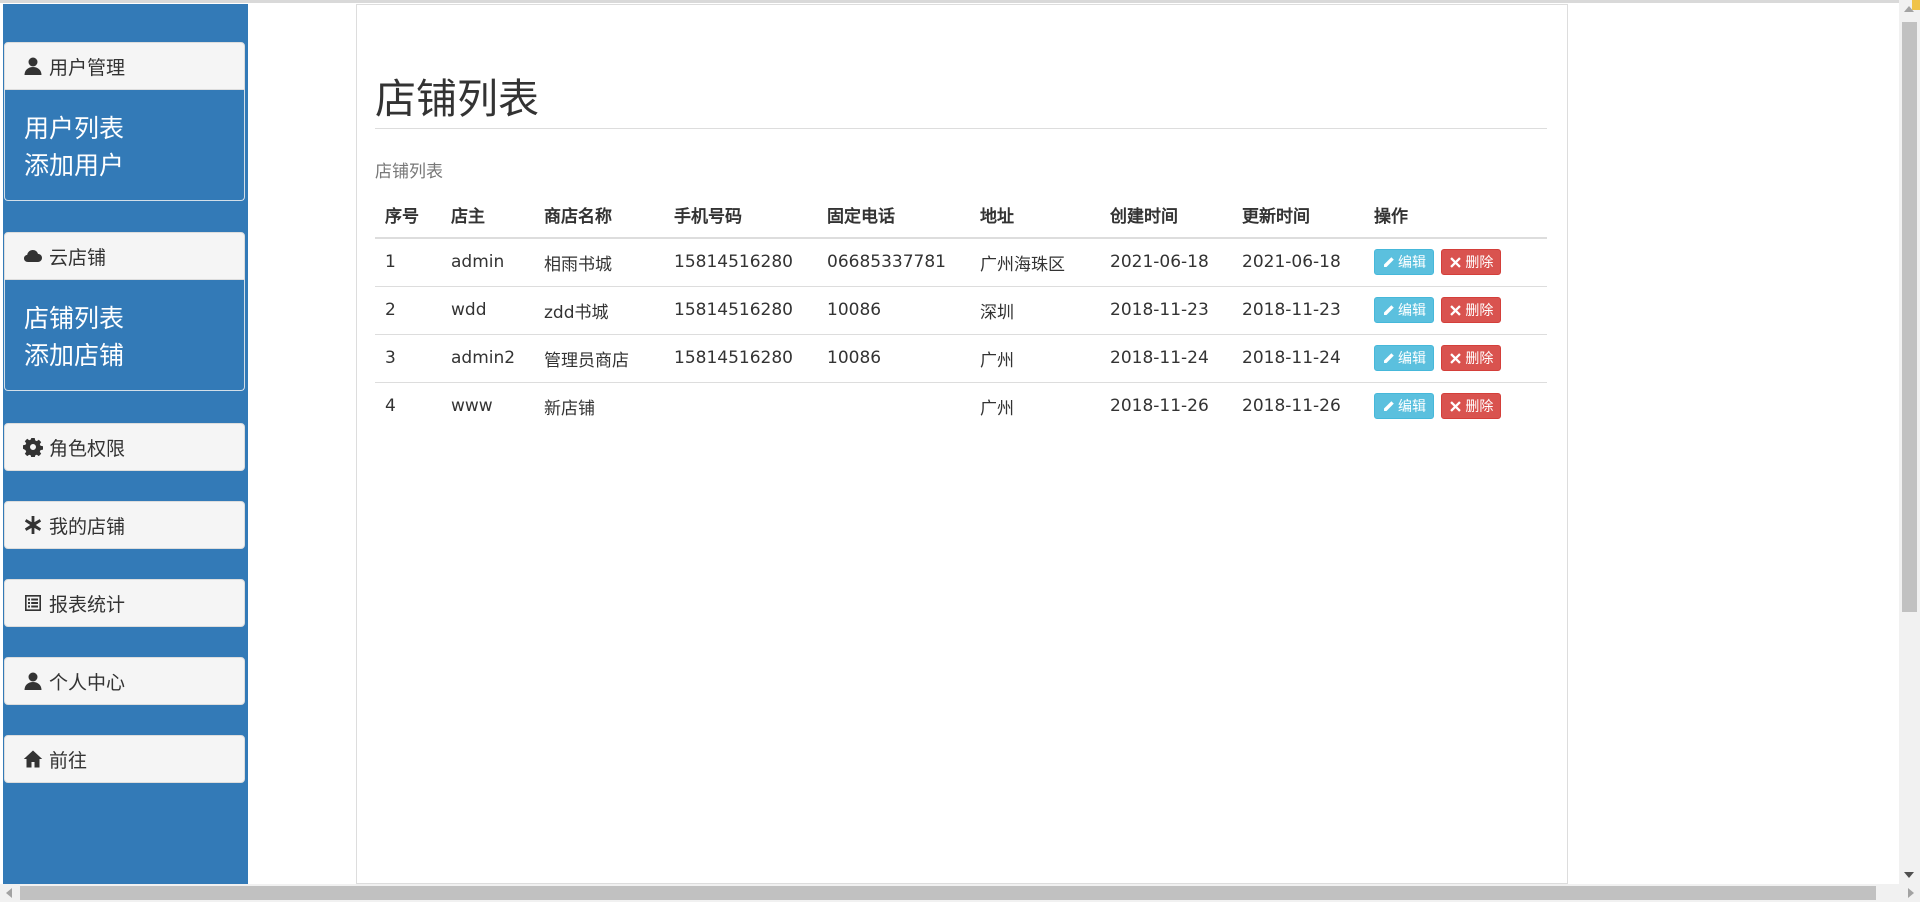 This screenshot has height=902, width=1920. I want to click on cell-shop-name: 相雨书城, so click(599, 262).